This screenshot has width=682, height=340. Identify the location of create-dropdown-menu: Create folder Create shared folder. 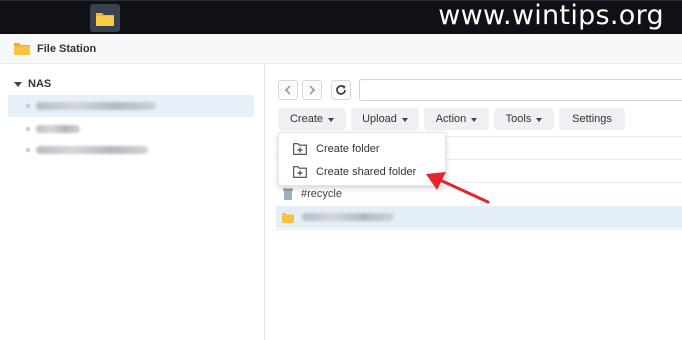
(362, 159).